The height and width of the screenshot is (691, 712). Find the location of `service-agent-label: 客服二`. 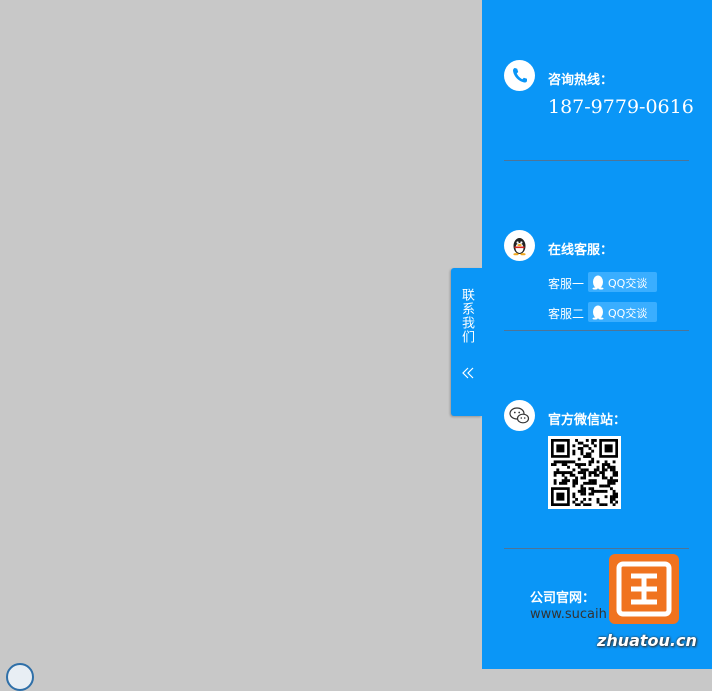

service-agent-label: 客服二 is located at coordinates (566, 314).